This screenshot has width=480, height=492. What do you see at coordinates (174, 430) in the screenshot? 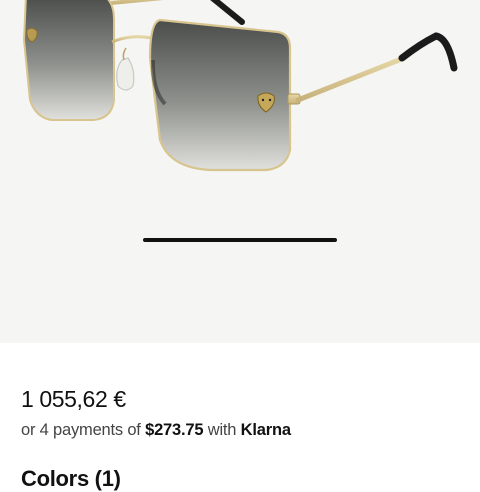
I see `installment-amount: $273.75` at bounding box center [174, 430].